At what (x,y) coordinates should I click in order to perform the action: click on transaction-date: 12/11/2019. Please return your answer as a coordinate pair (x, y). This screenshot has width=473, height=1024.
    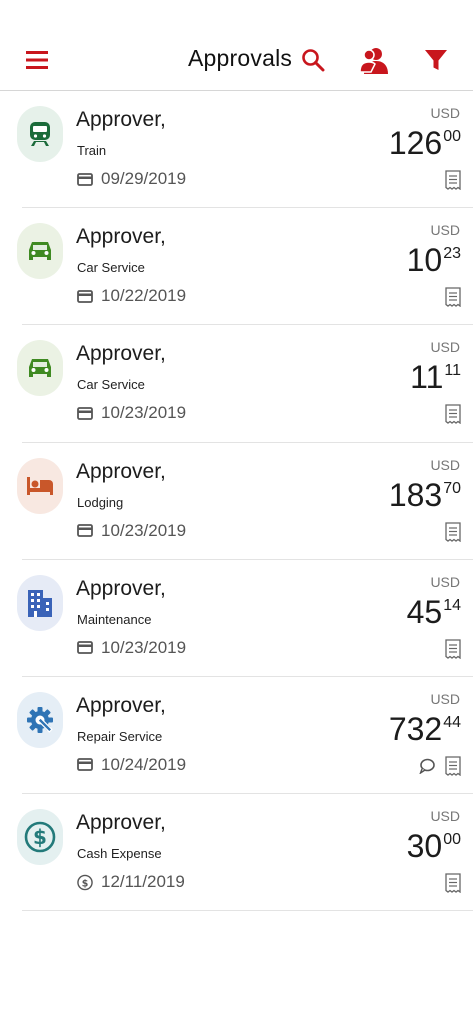
    Looking at the image, I should click on (143, 882).